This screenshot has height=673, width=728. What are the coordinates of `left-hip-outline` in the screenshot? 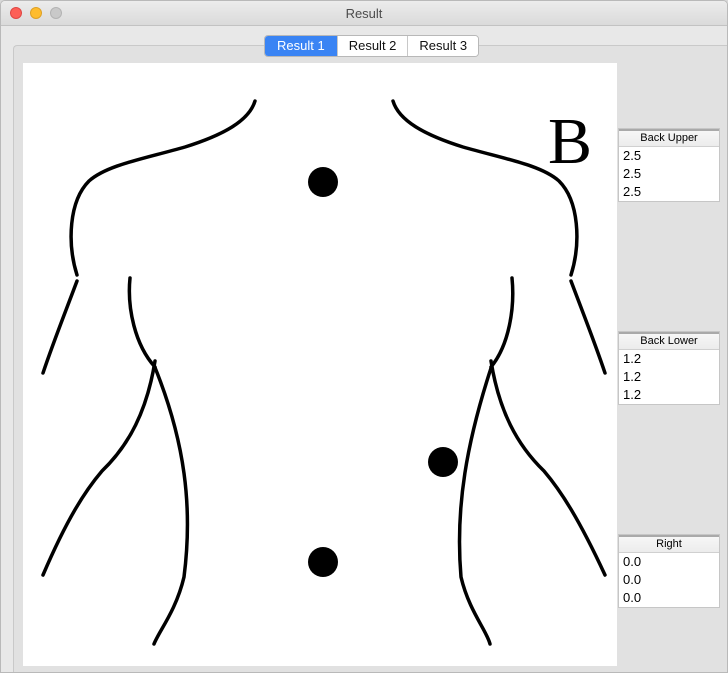 It's located at (171, 504).